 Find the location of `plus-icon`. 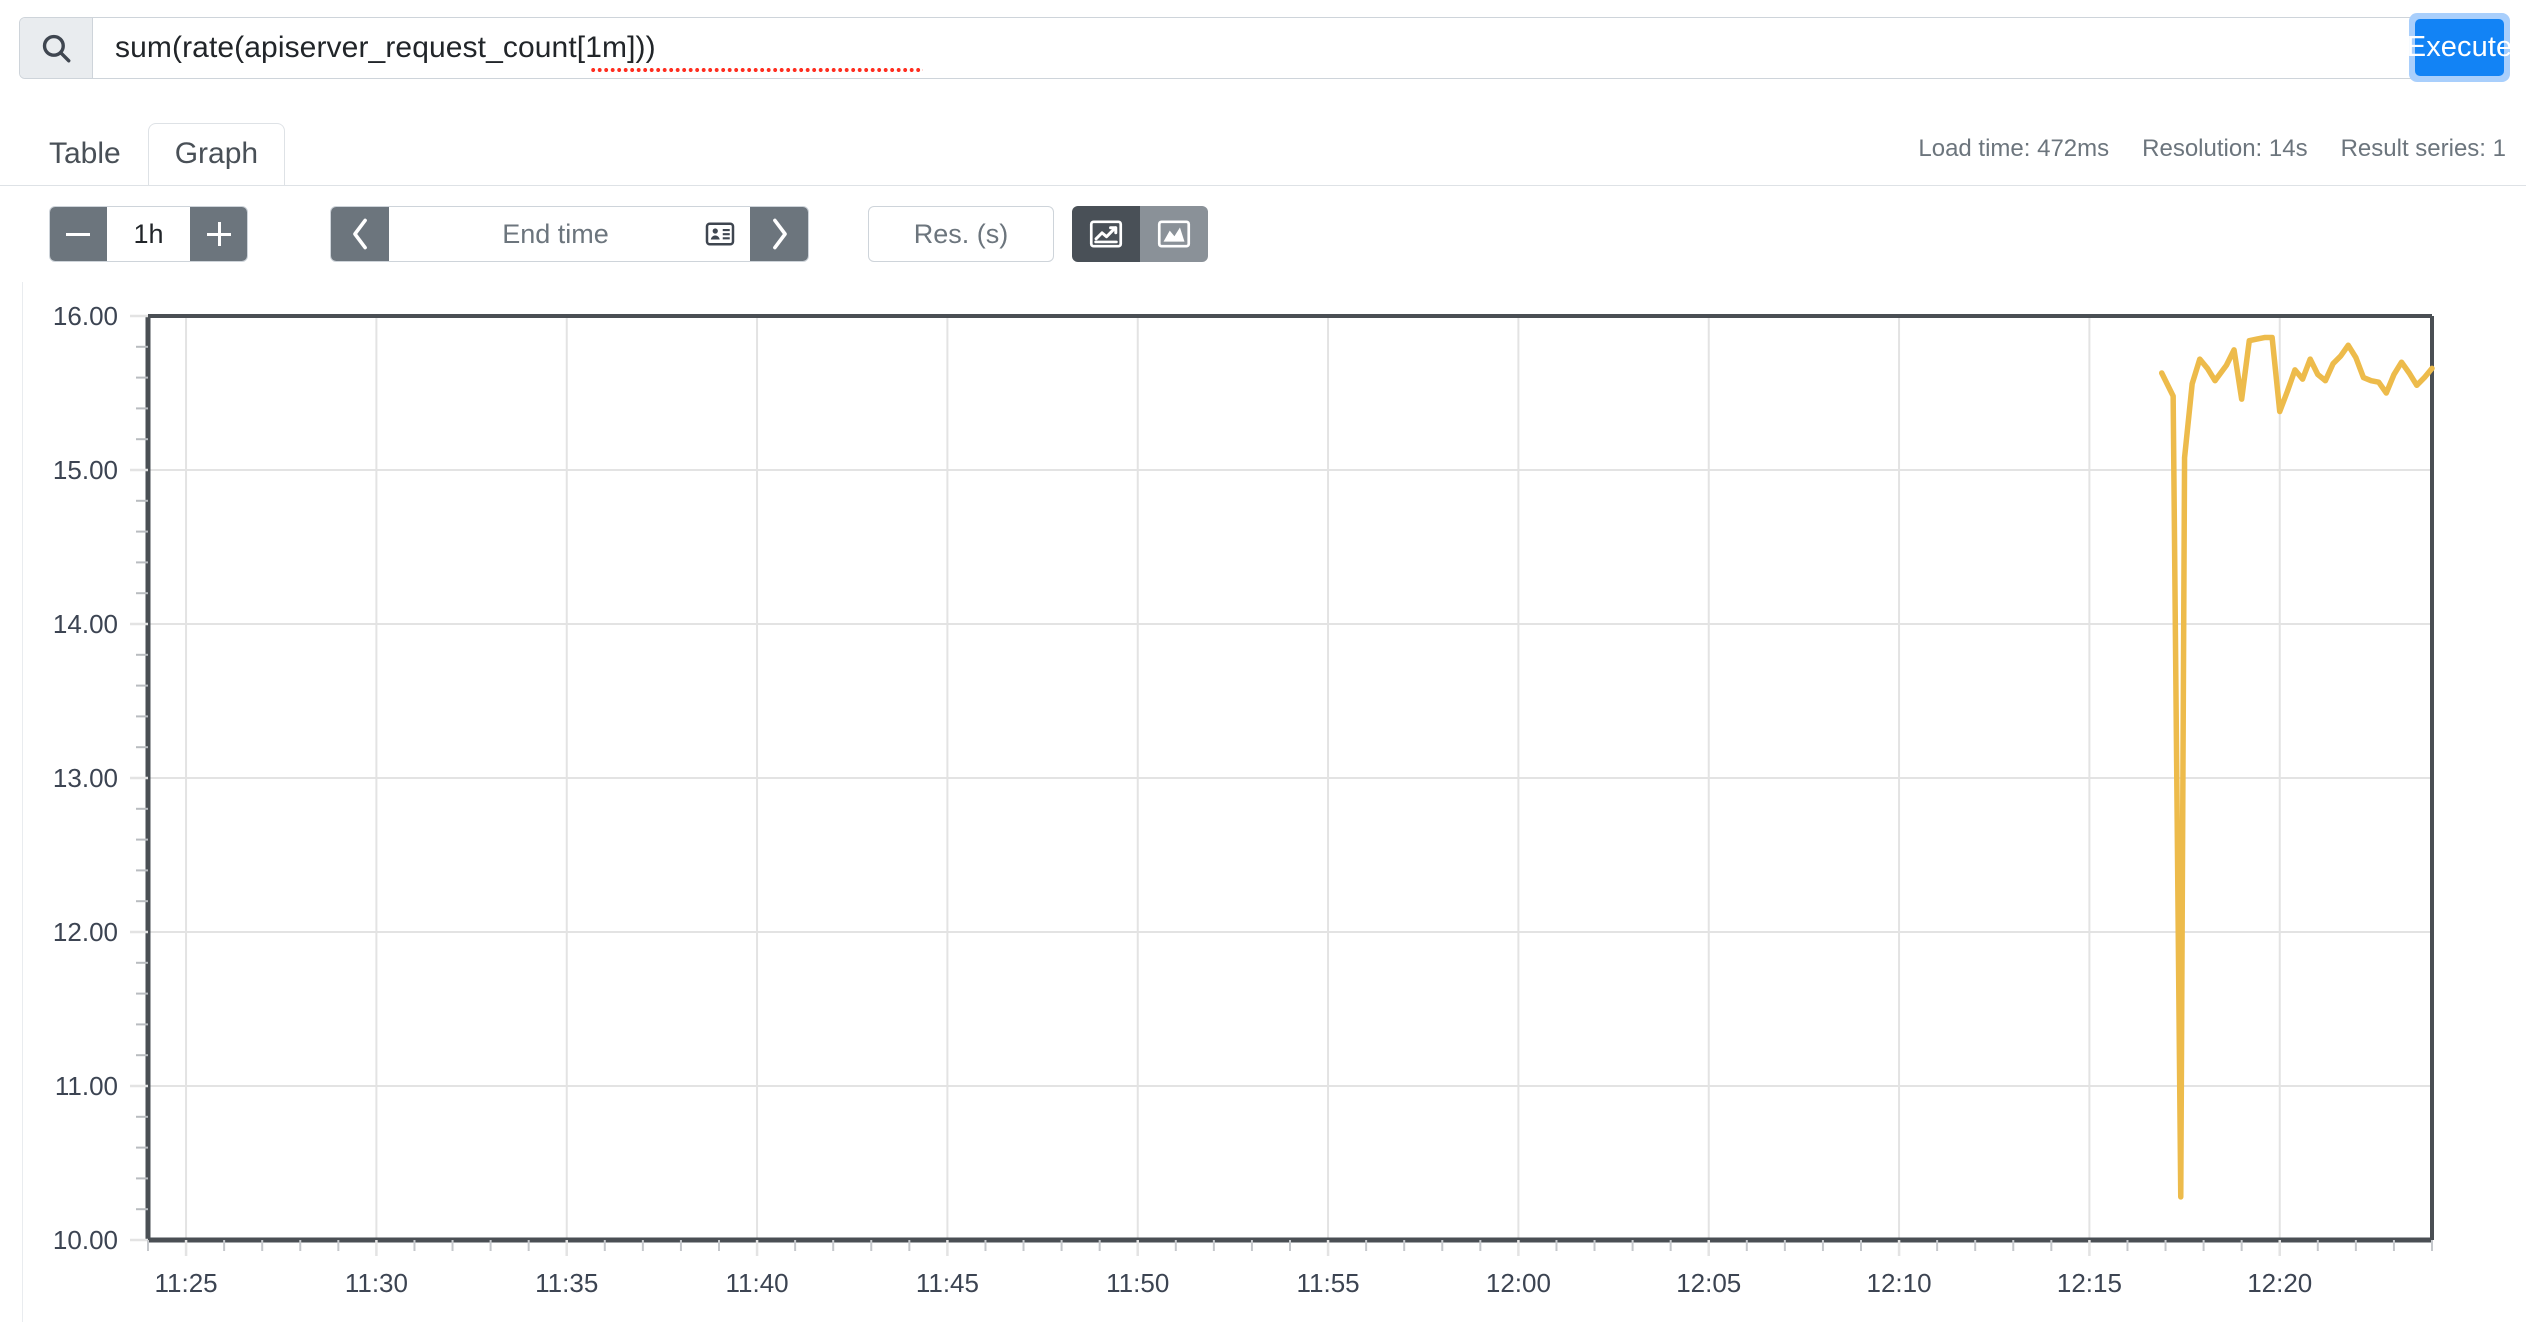

plus-icon is located at coordinates (219, 234).